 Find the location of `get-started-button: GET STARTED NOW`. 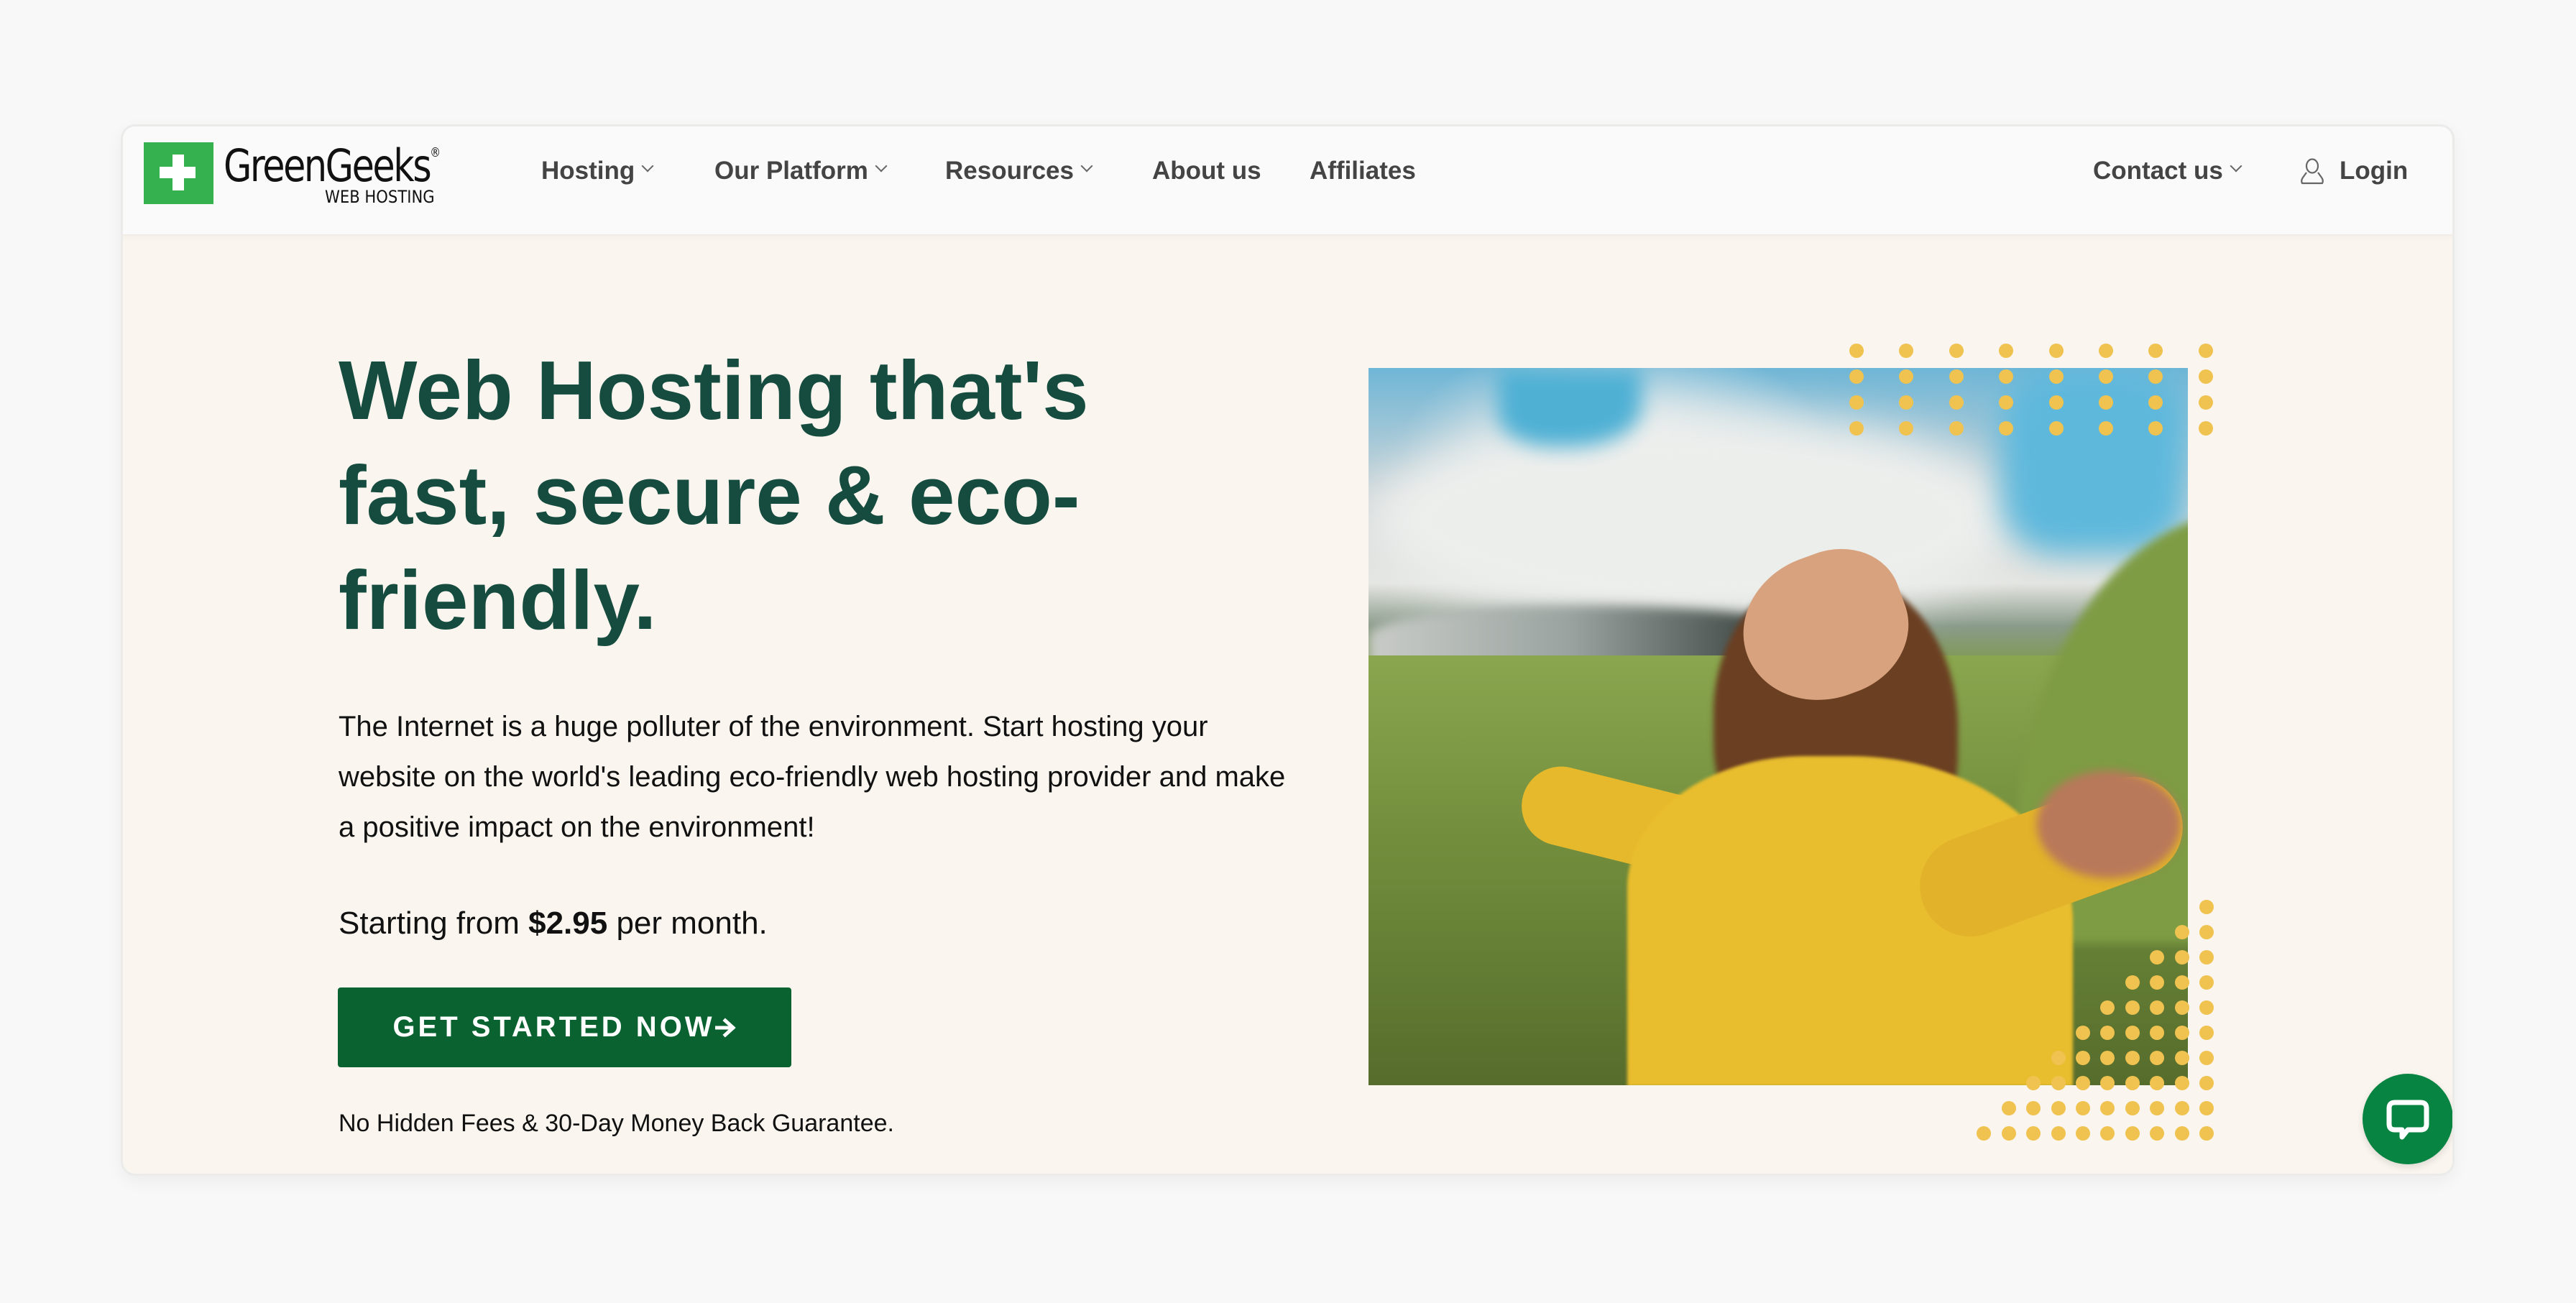

get-started-button: GET STARTED NOW is located at coordinates (564, 1027).